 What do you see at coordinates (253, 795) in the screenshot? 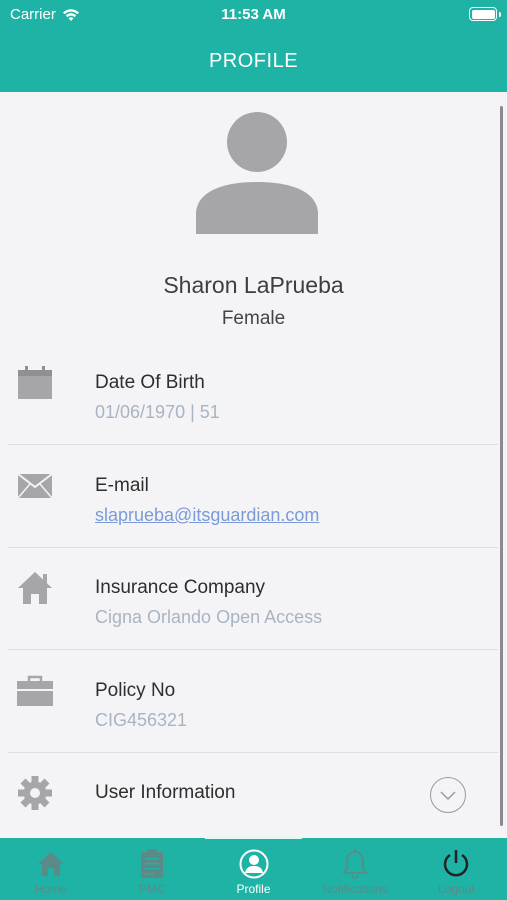
I see `user-information-row: User Information` at bounding box center [253, 795].